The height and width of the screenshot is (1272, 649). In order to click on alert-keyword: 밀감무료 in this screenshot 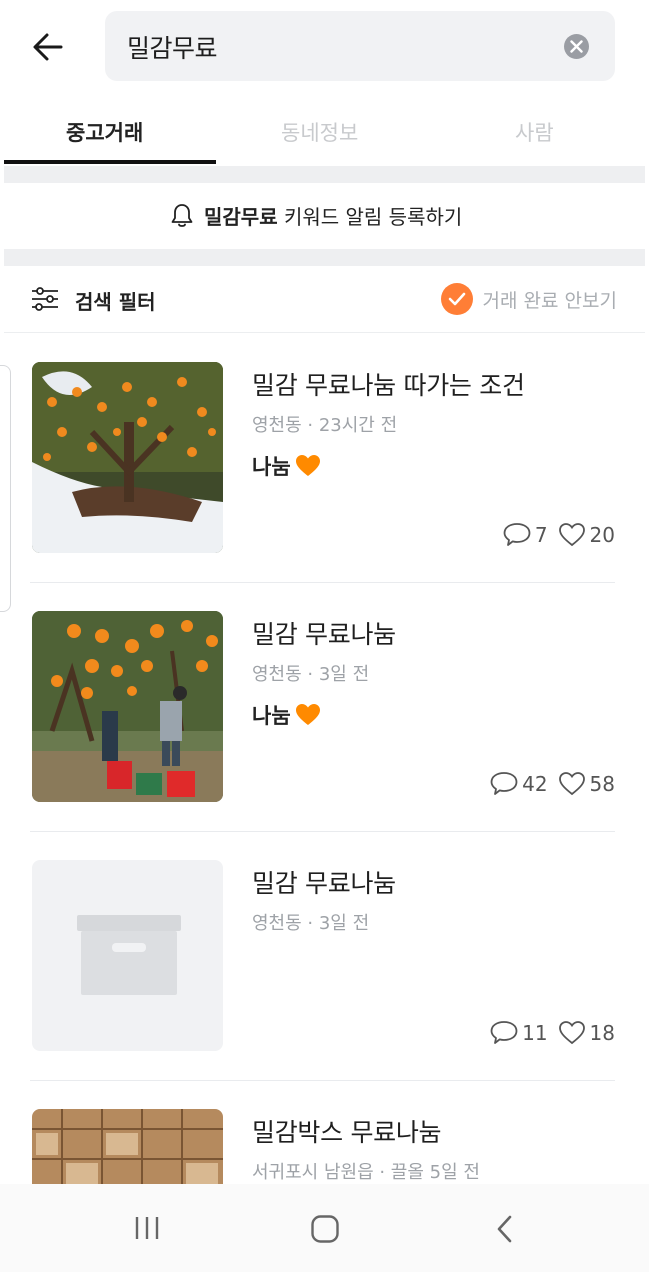, I will do `click(241, 217)`.